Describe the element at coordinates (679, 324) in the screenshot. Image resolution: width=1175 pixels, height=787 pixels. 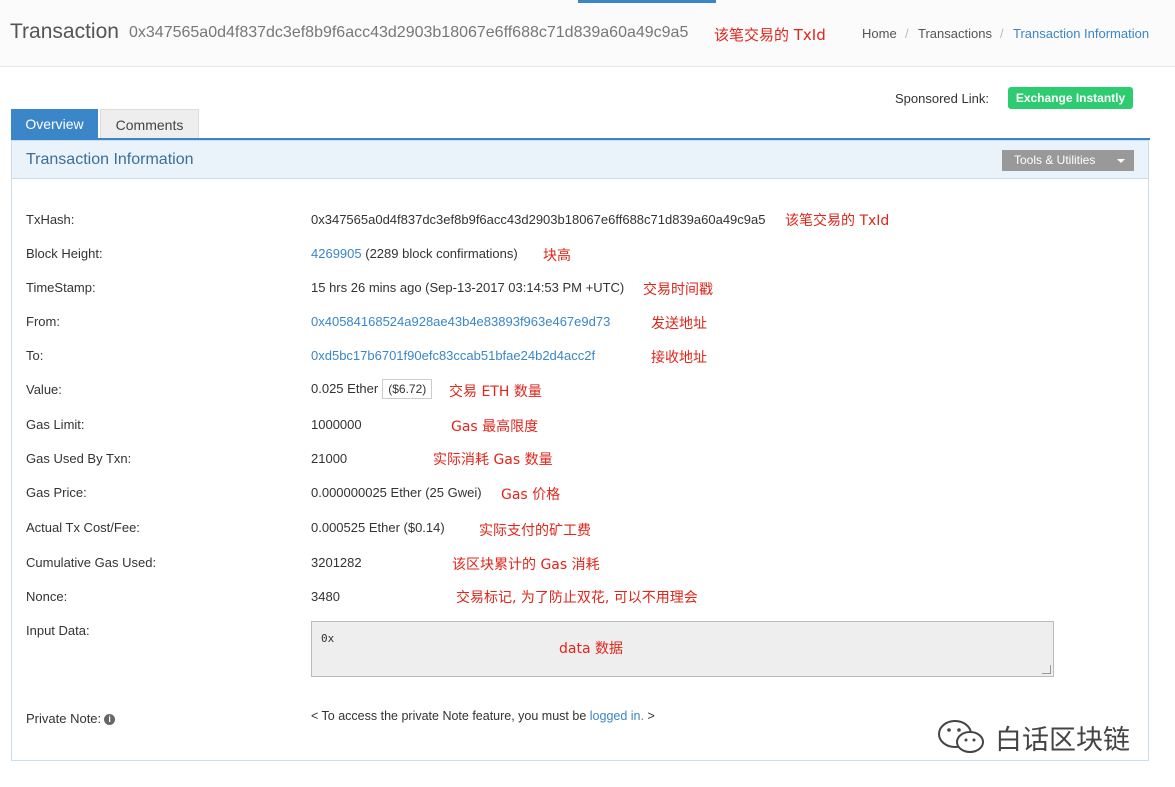
I see `annotation-from: 发送地址` at that location.